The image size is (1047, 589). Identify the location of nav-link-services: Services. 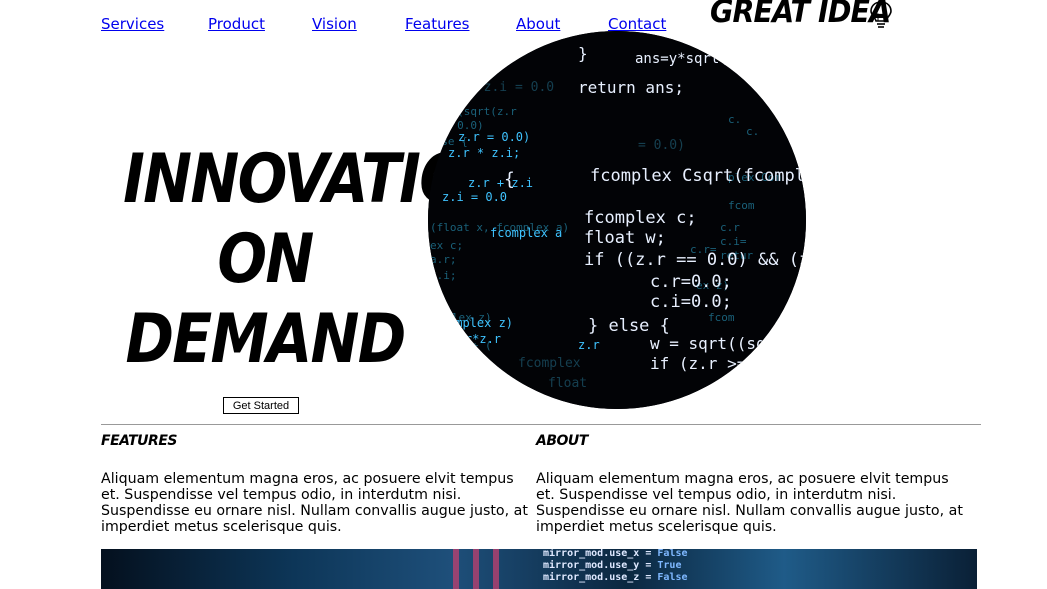
(132, 24).